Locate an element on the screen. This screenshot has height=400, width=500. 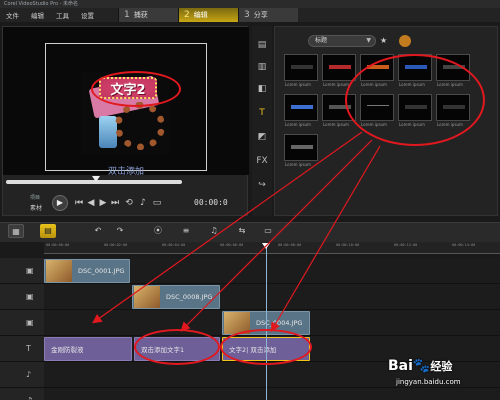
library-category-value: 标题 is located at coordinates (321, 40).